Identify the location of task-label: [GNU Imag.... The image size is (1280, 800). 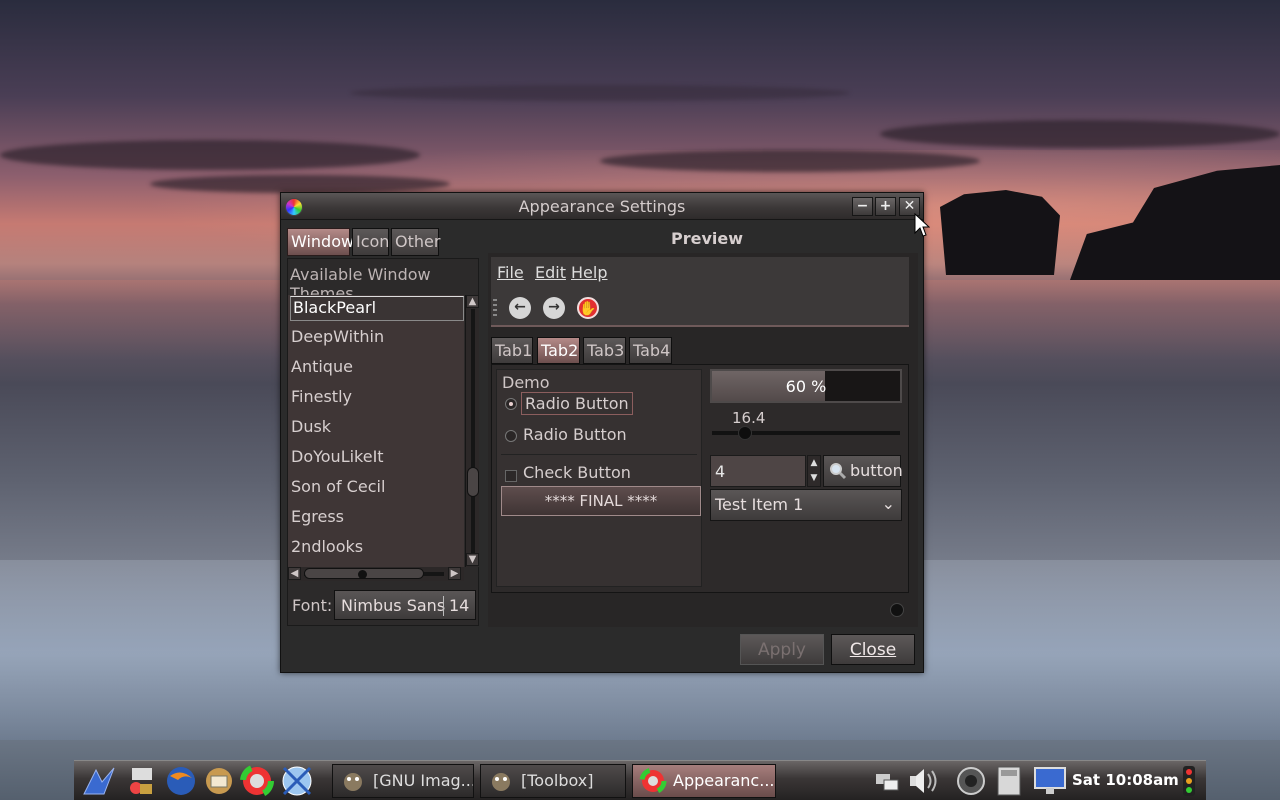
(423, 780).